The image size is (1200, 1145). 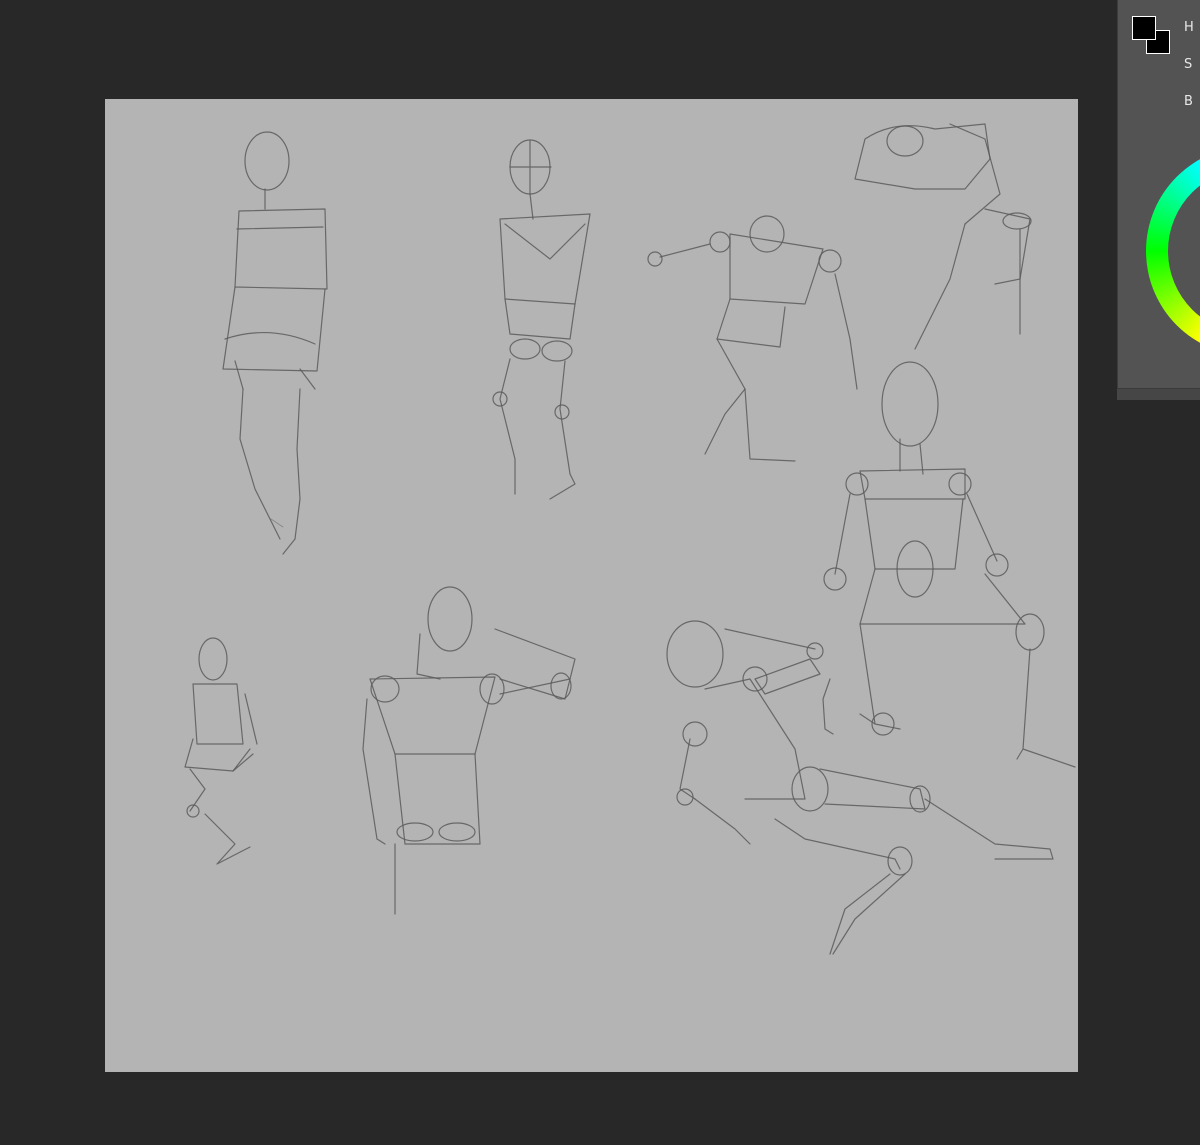 I want to click on color-panel: H S B, so click(x=1158, y=199).